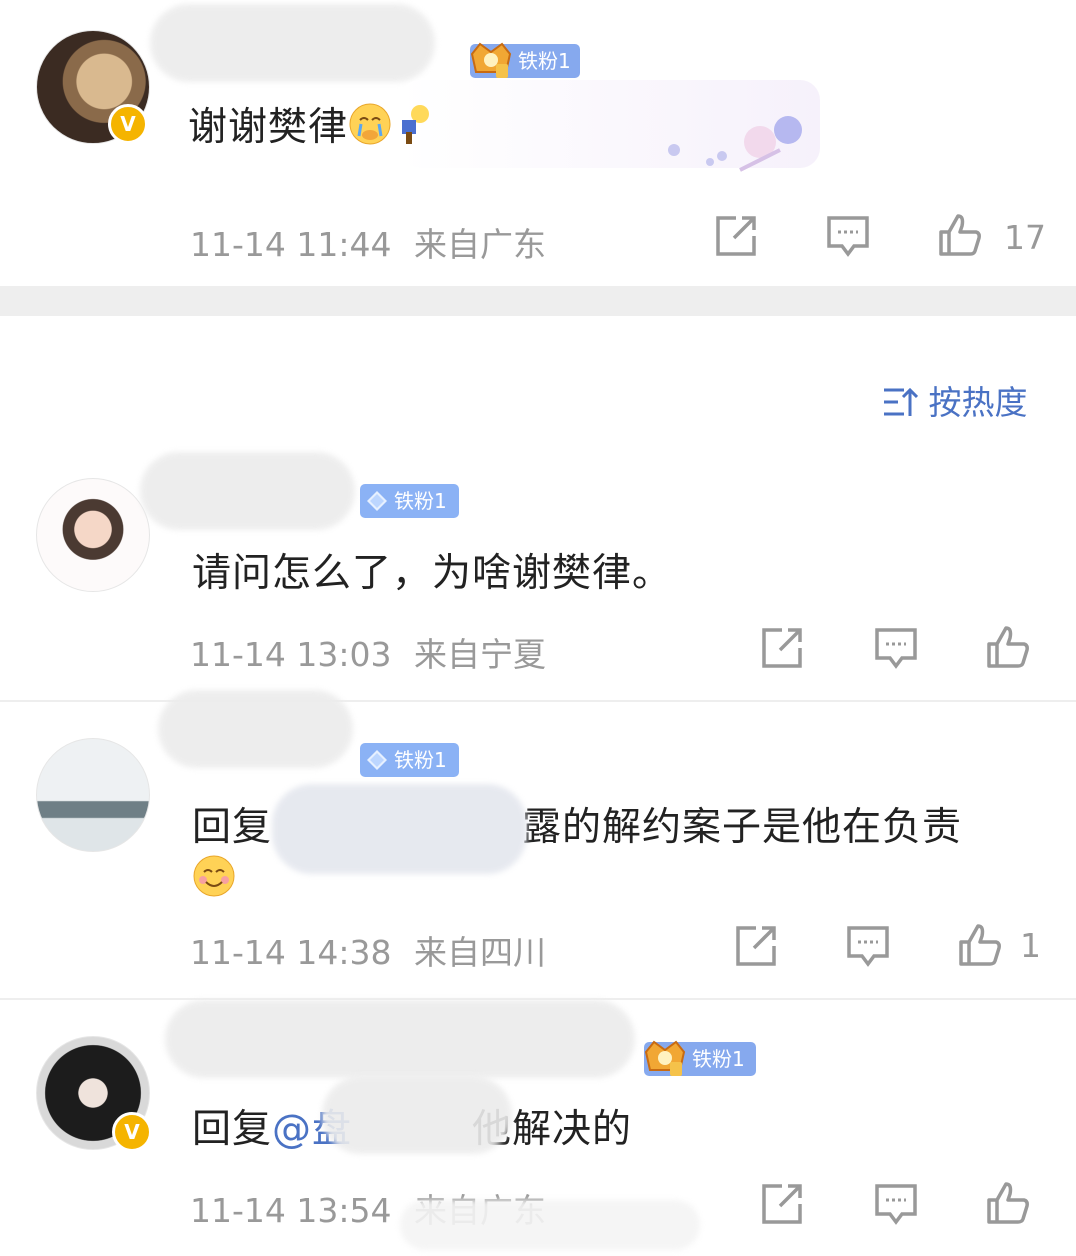  I want to click on timestamp: 11-14 13:54, so click(291, 1210).